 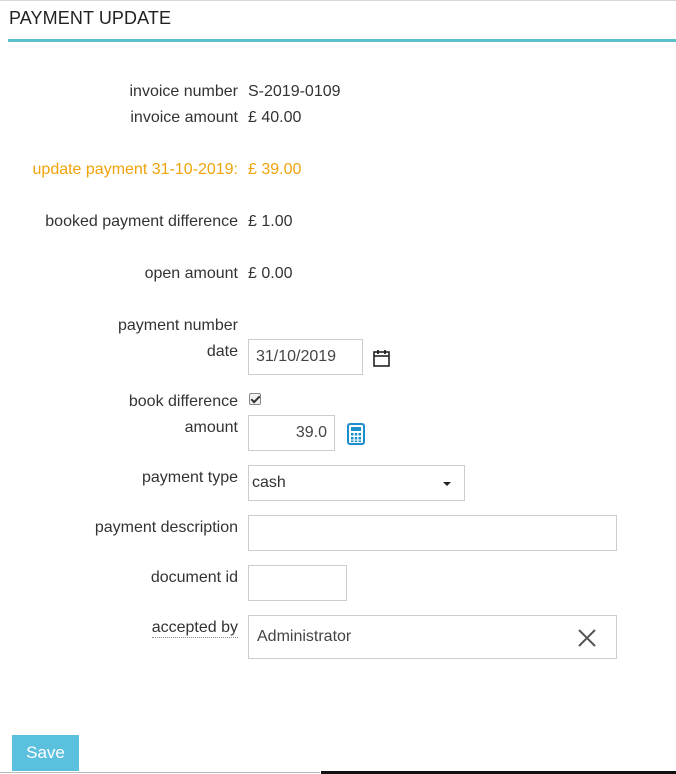 What do you see at coordinates (305, 357) in the screenshot?
I see `date-input` at bounding box center [305, 357].